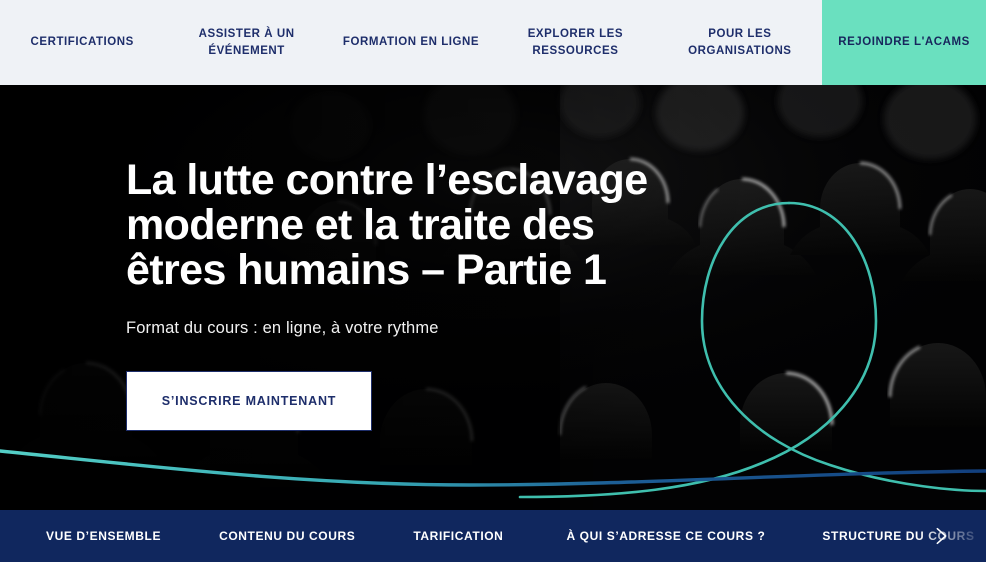 This screenshot has width=986, height=562. I want to click on subnav-contenu-du-cours-label: CONTENU DU COURS, so click(287, 536).